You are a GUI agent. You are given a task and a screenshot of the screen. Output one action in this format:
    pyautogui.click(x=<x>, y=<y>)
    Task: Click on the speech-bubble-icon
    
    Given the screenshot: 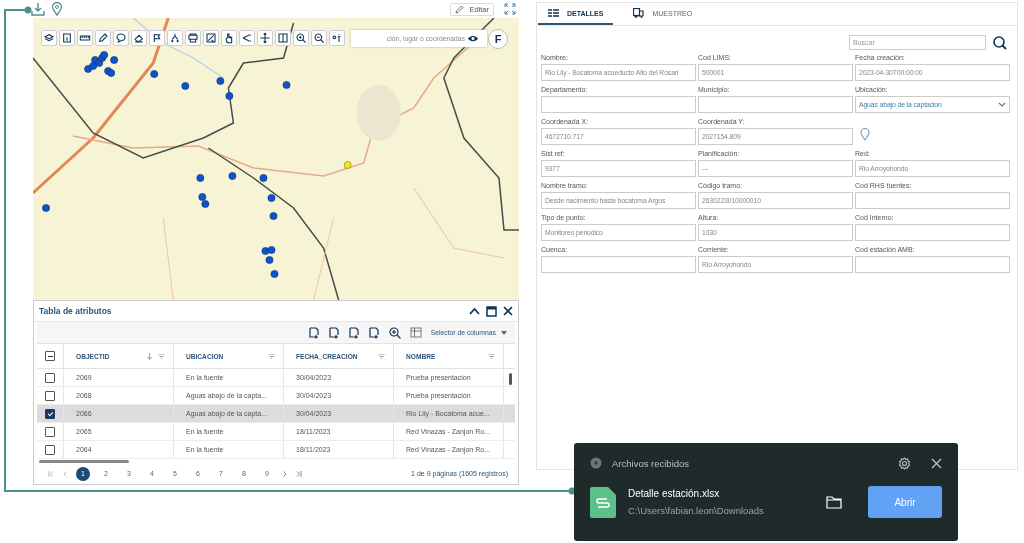 What is the action you would take?
    pyautogui.click(x=121, y=38)
    